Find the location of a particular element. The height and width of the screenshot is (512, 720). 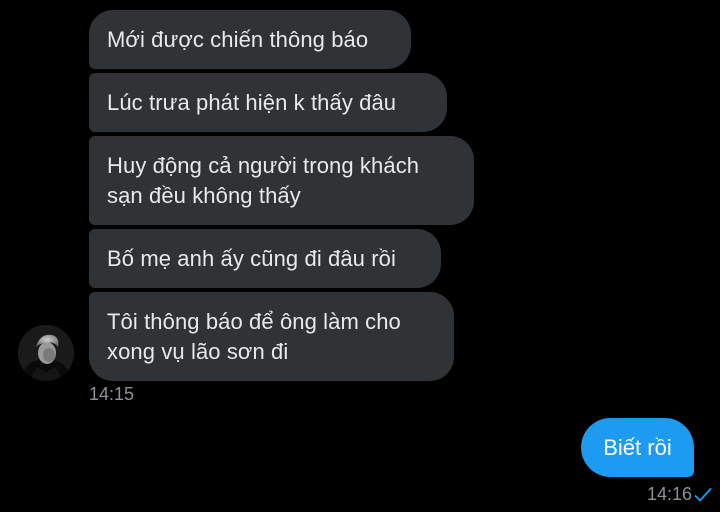

user-avatar-photo is located at coordinates (46, 353).